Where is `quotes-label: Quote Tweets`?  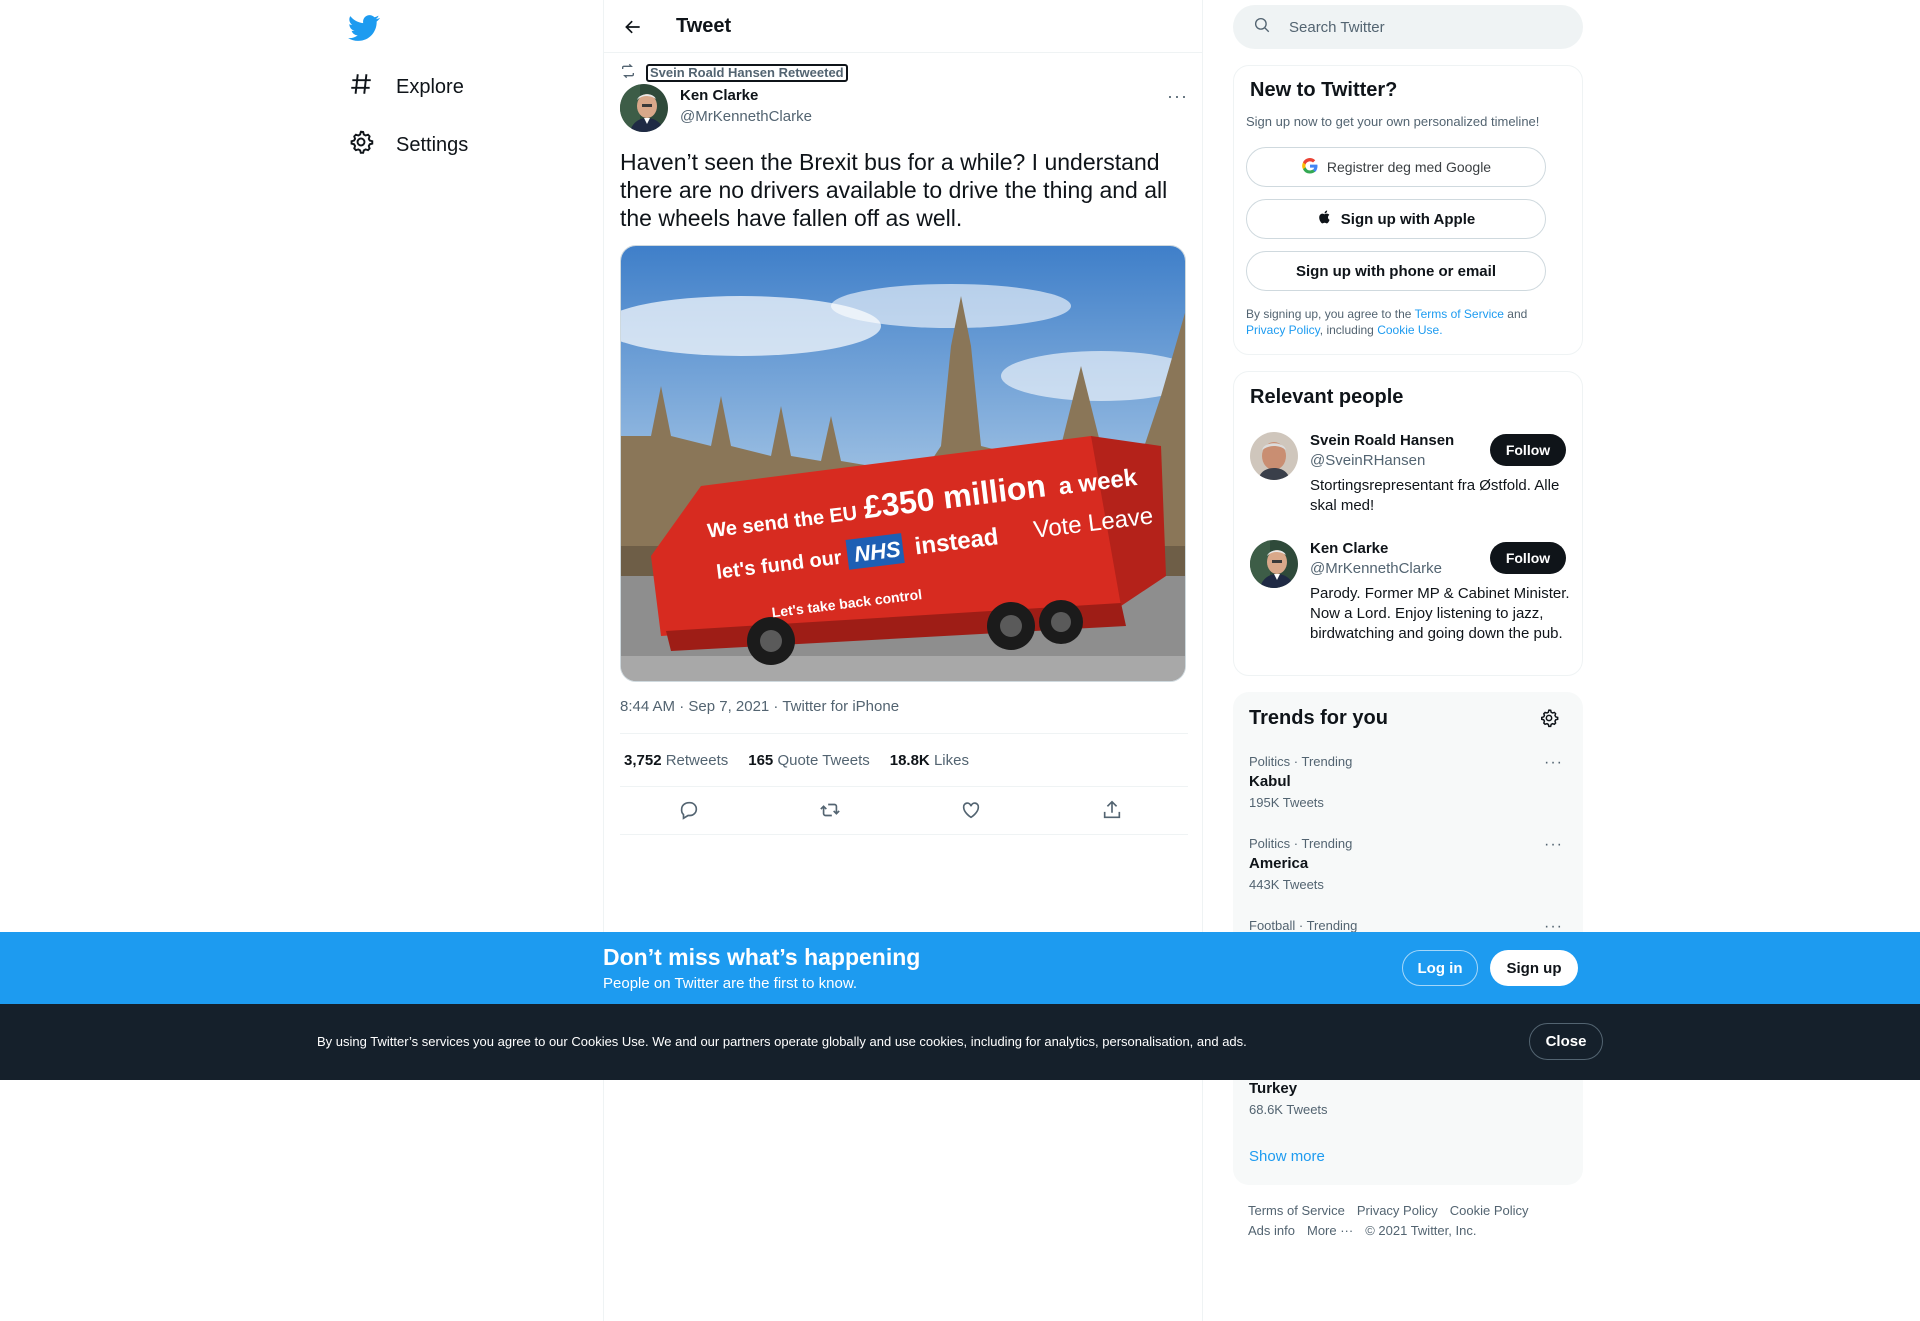 quotes-label: Quote Tweets is located at coordinates (823, 760).